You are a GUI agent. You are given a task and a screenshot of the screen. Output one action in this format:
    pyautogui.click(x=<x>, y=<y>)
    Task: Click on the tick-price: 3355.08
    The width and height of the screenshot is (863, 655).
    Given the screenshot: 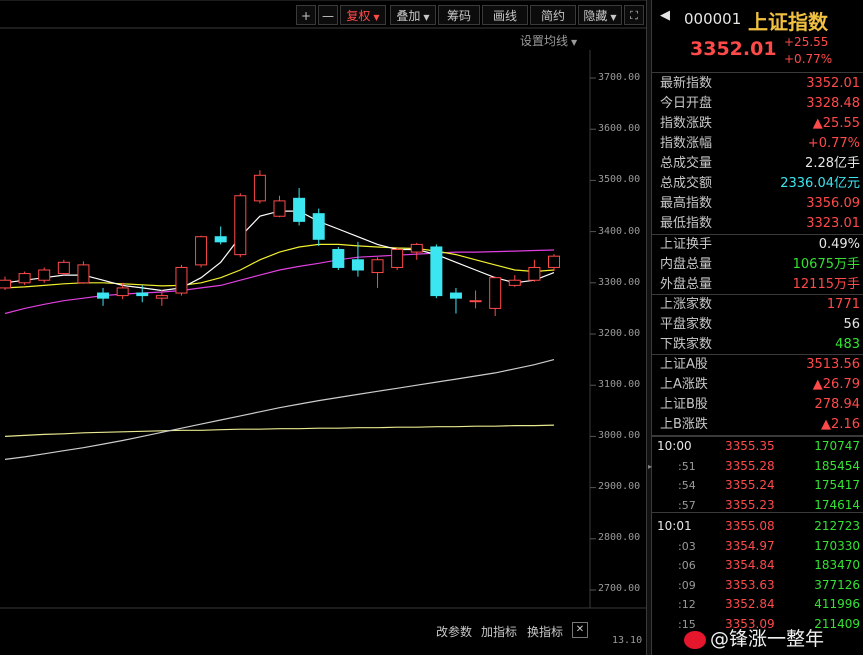 What is the action you would take?
    pyautogui.click(x=750, y=526)
    